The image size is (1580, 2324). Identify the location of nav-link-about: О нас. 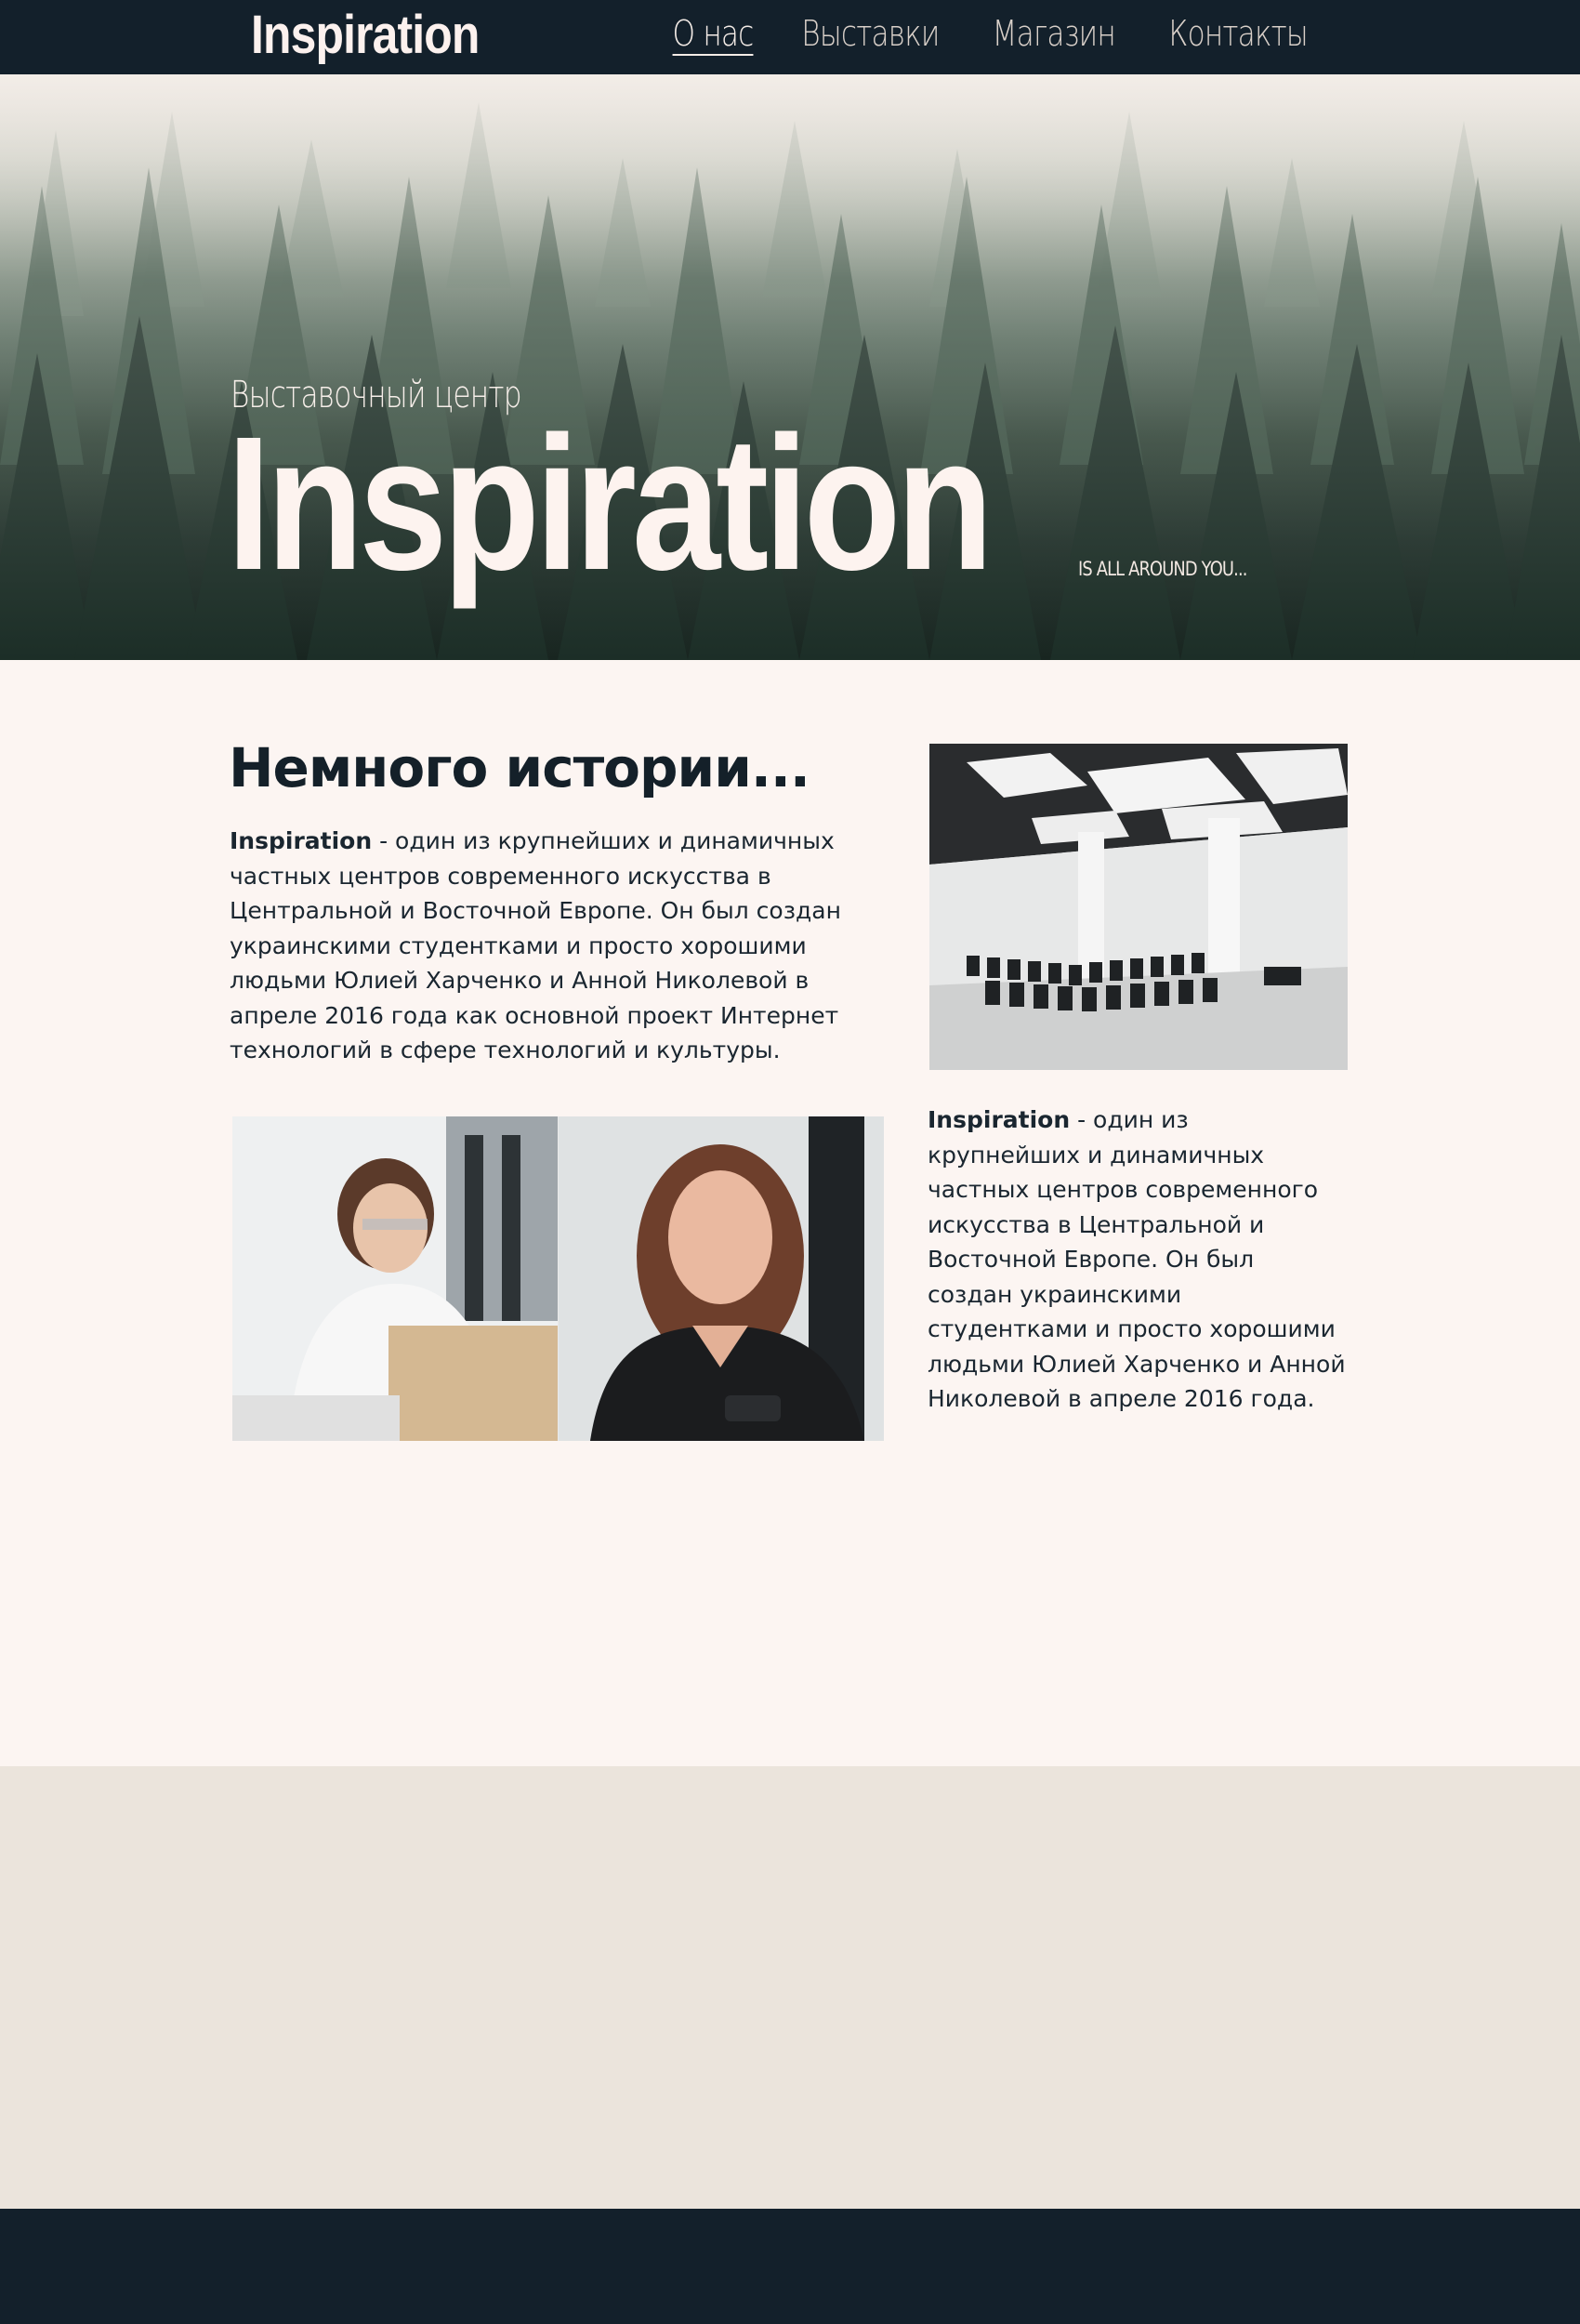
(713, 34).